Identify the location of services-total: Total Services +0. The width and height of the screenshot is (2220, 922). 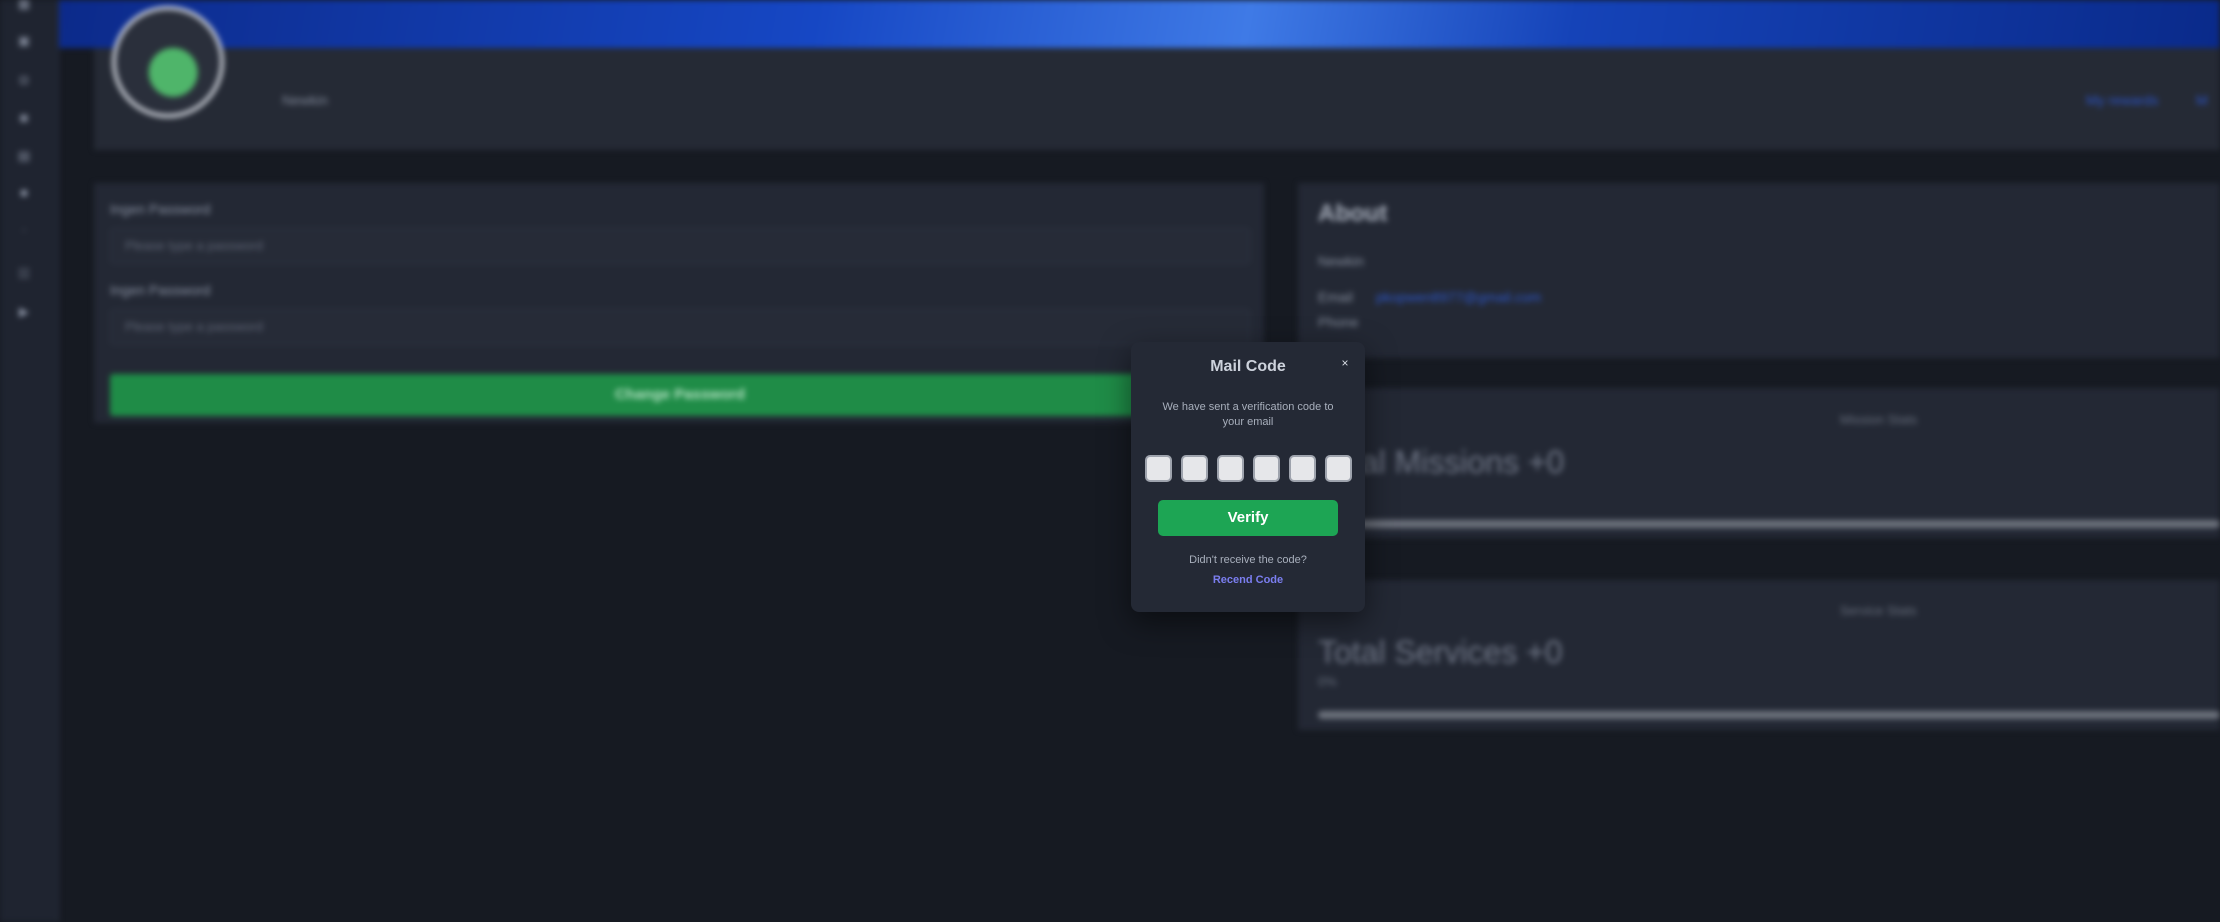
(1440, 652).